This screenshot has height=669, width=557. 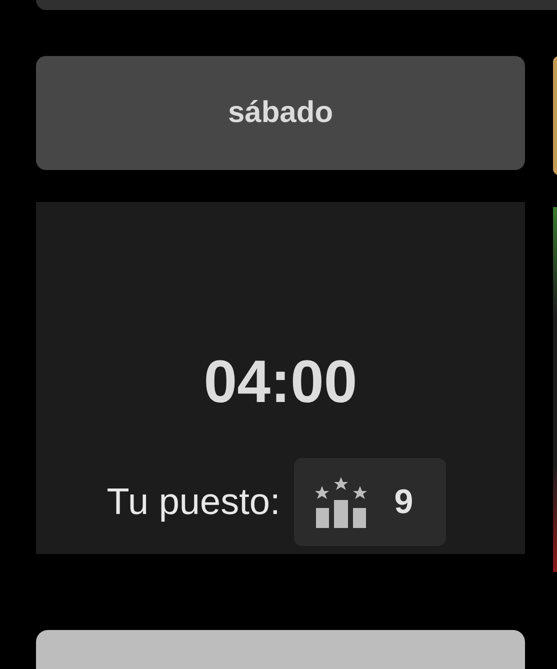 What do you see at coordinates (281, 382) in the screenshot?
I see `time-text: 04:00` at bounding box center [281, 382].